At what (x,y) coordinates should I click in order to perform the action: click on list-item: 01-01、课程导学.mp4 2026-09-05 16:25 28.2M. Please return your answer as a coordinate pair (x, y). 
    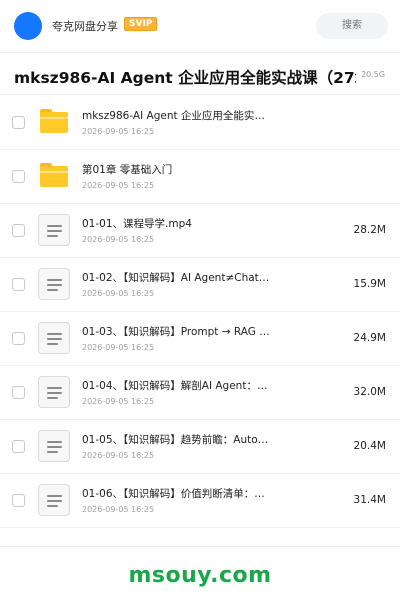
    Looking at the image, I should click on (200, 231).